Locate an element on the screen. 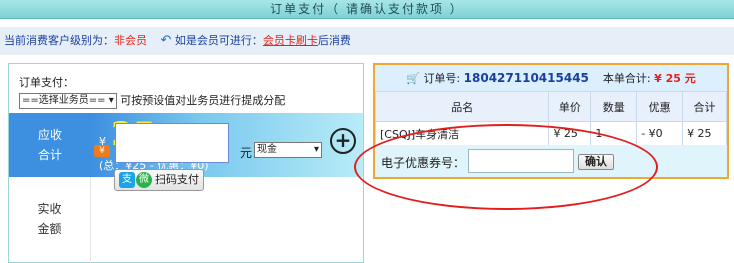 Image resolution: width=734 pixels, height=263 pixels. col-total: 合计 is located at coordinates (704, 106).